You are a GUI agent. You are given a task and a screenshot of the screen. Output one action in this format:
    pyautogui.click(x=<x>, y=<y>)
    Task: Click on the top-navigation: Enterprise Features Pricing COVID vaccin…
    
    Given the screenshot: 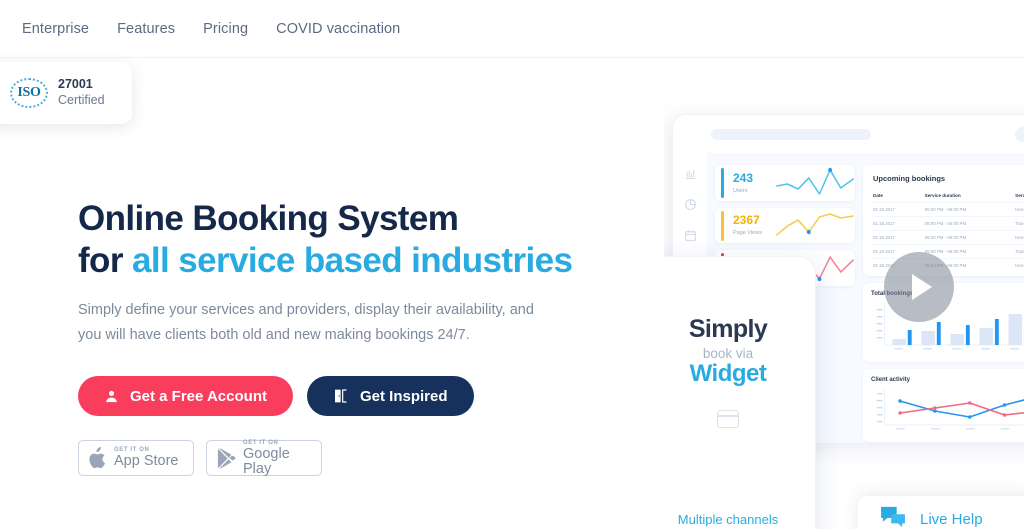 What is the action you would take?
    pyautogui.click(x=512, y=29)
    